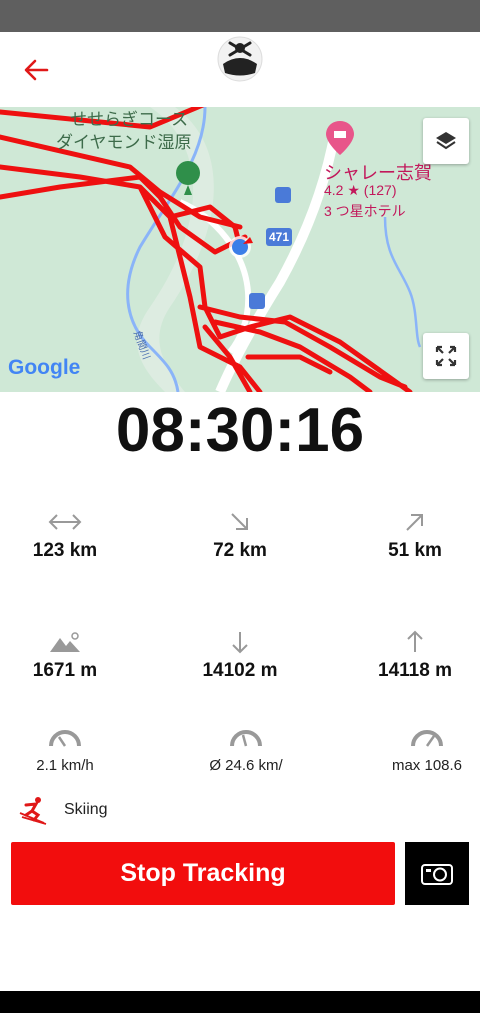 Image resolution: width=480 pixels, height=1013 pixels. What do you see at coordinates (246, 765) in the screenshot?
I see `stat-avg-speed-value: Ø 24.6 km/` at bounding box center [246, 765].